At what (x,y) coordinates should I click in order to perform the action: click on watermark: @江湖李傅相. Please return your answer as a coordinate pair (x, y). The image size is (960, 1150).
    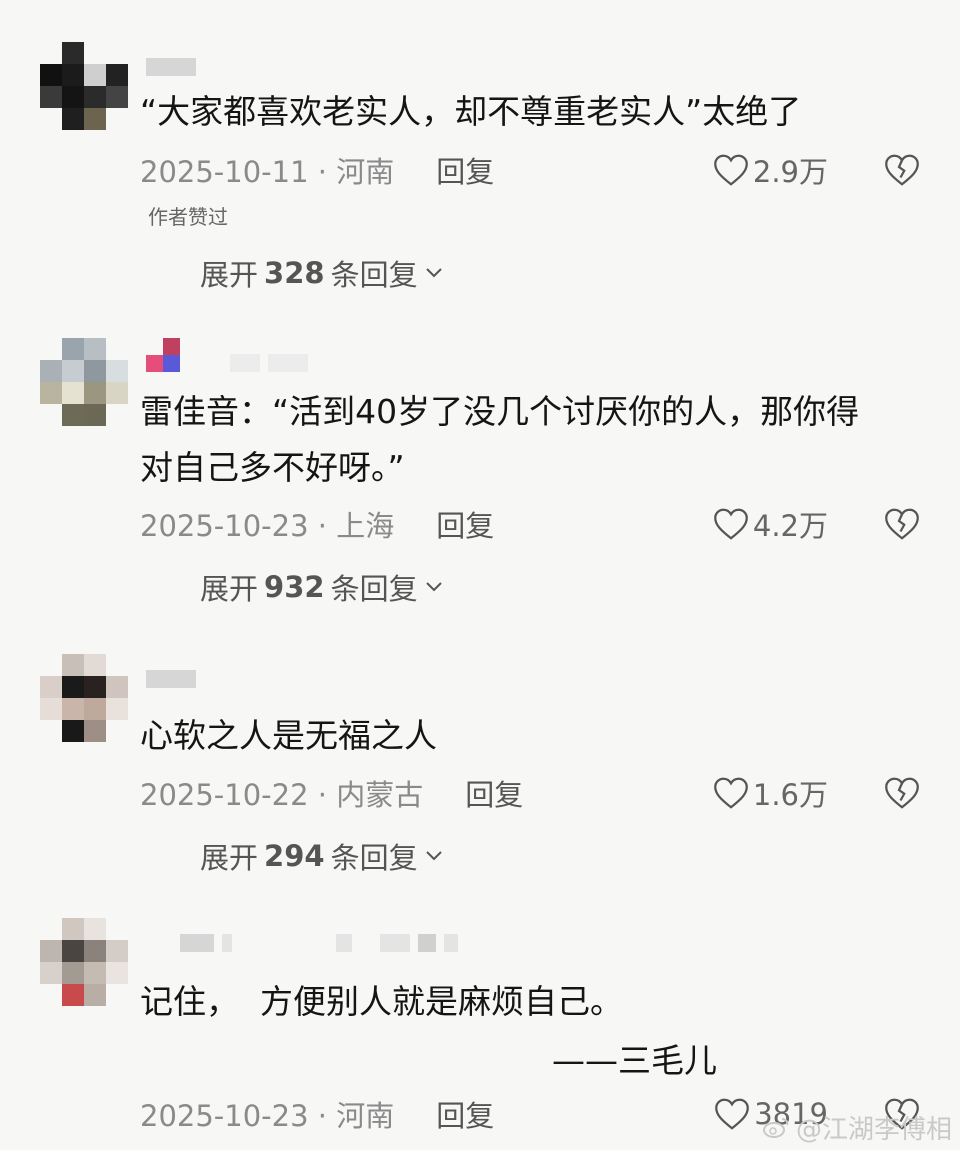
    Looking at the image, I should click on (857, 1127).